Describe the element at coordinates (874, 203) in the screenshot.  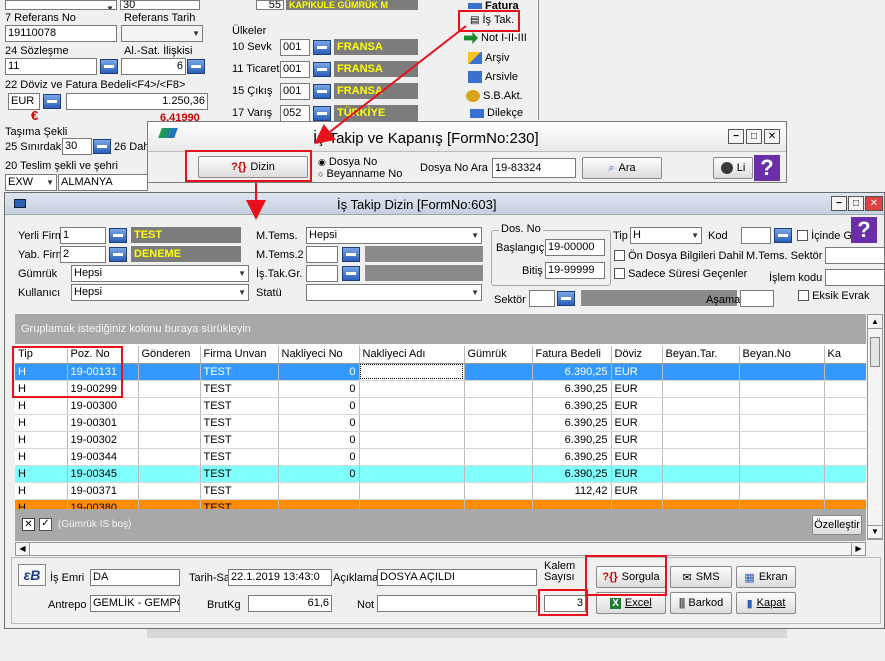
I see `dialog603-close-button: ✕` at that location.